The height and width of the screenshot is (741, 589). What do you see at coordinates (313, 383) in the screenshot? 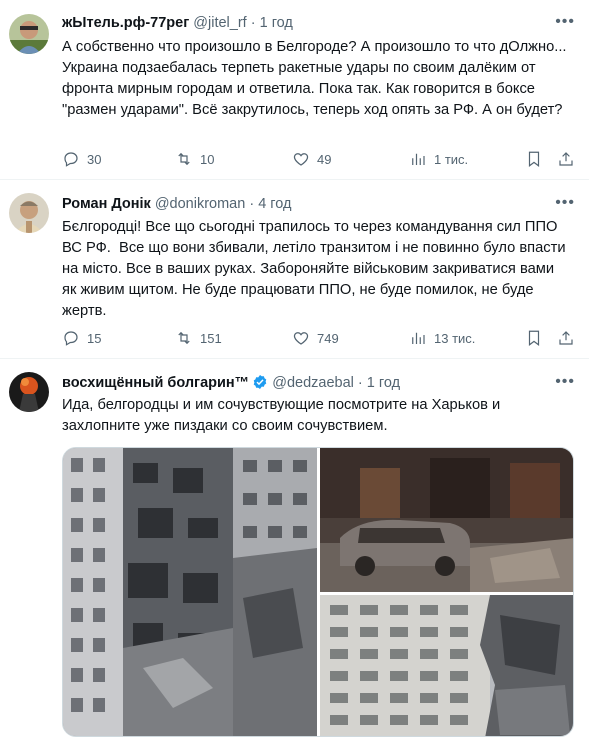
I see `author-handle: @dedzaebal` at bounding box center [313, 383].